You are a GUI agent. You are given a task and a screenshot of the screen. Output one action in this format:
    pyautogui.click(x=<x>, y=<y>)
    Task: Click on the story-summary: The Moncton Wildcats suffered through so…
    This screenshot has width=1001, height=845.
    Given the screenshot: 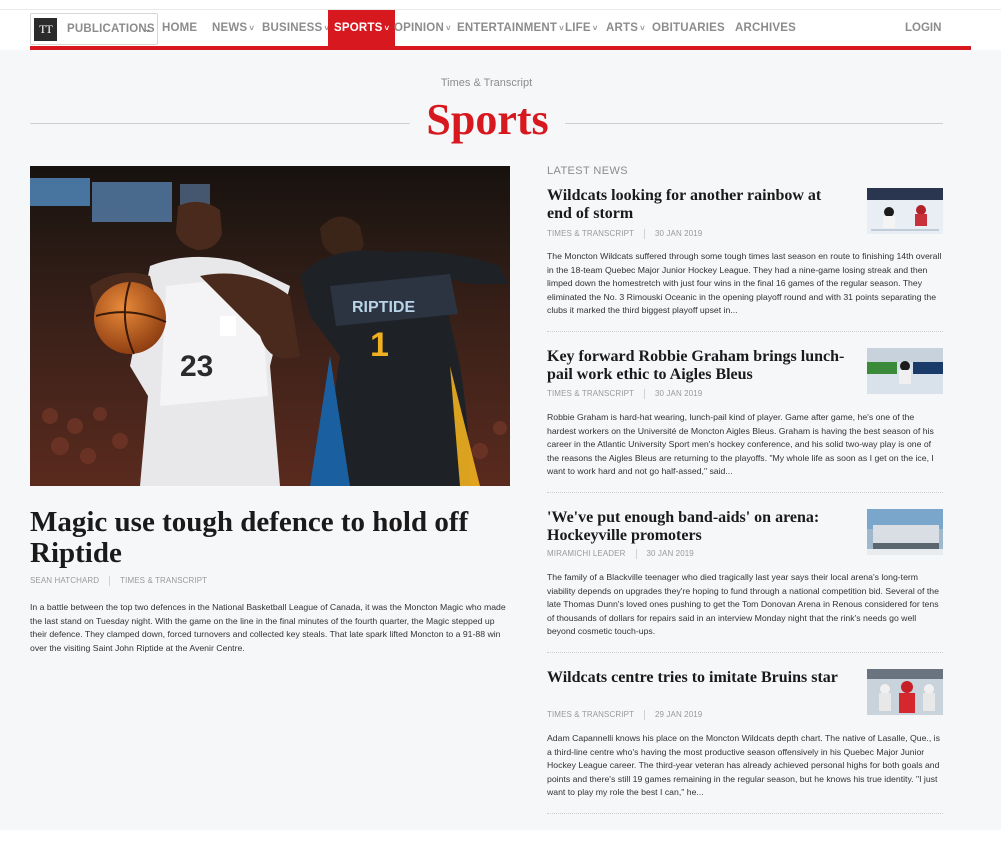 What is the action you would take?
    pyautogui.click(x=744, y=283)
    